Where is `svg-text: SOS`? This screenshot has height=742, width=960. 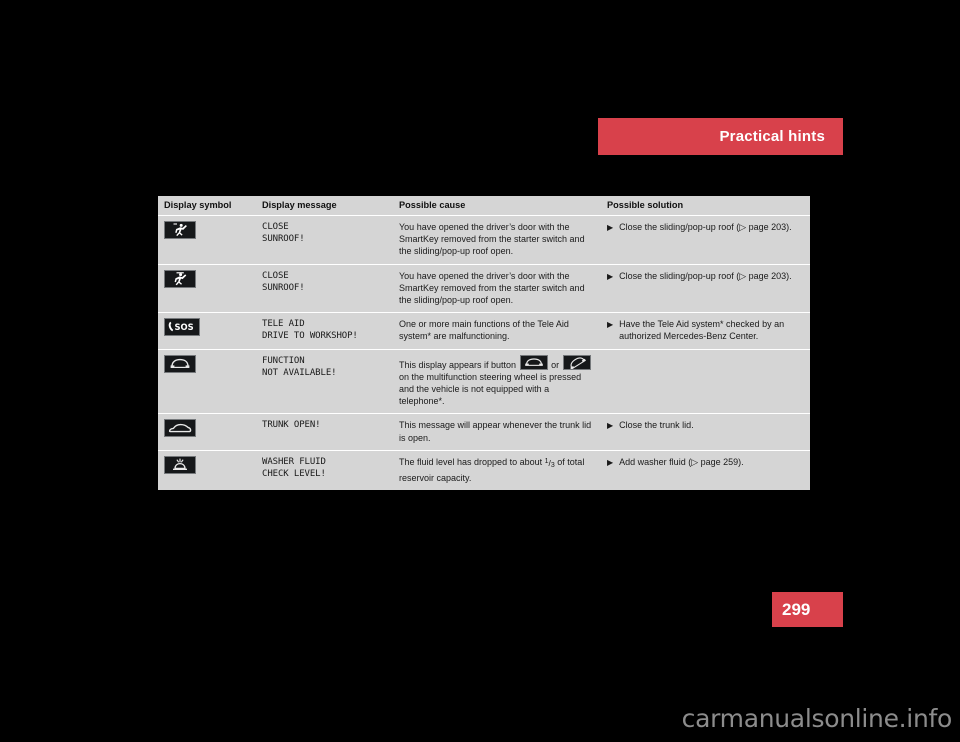
svg-text: SOS is located at coordinates (184, 327).